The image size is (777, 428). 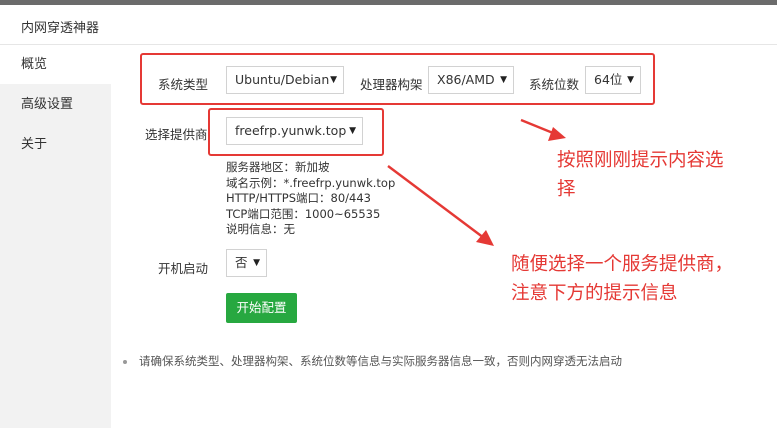 I want to click on sidebar-item-overview: 概览, so click(x=55, y=65).